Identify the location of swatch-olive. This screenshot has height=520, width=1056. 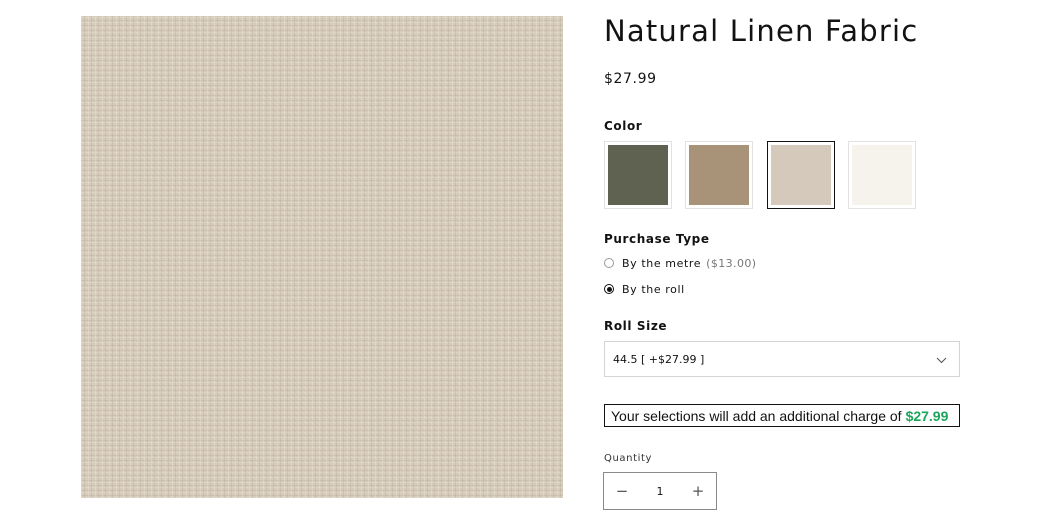
(638, 175).